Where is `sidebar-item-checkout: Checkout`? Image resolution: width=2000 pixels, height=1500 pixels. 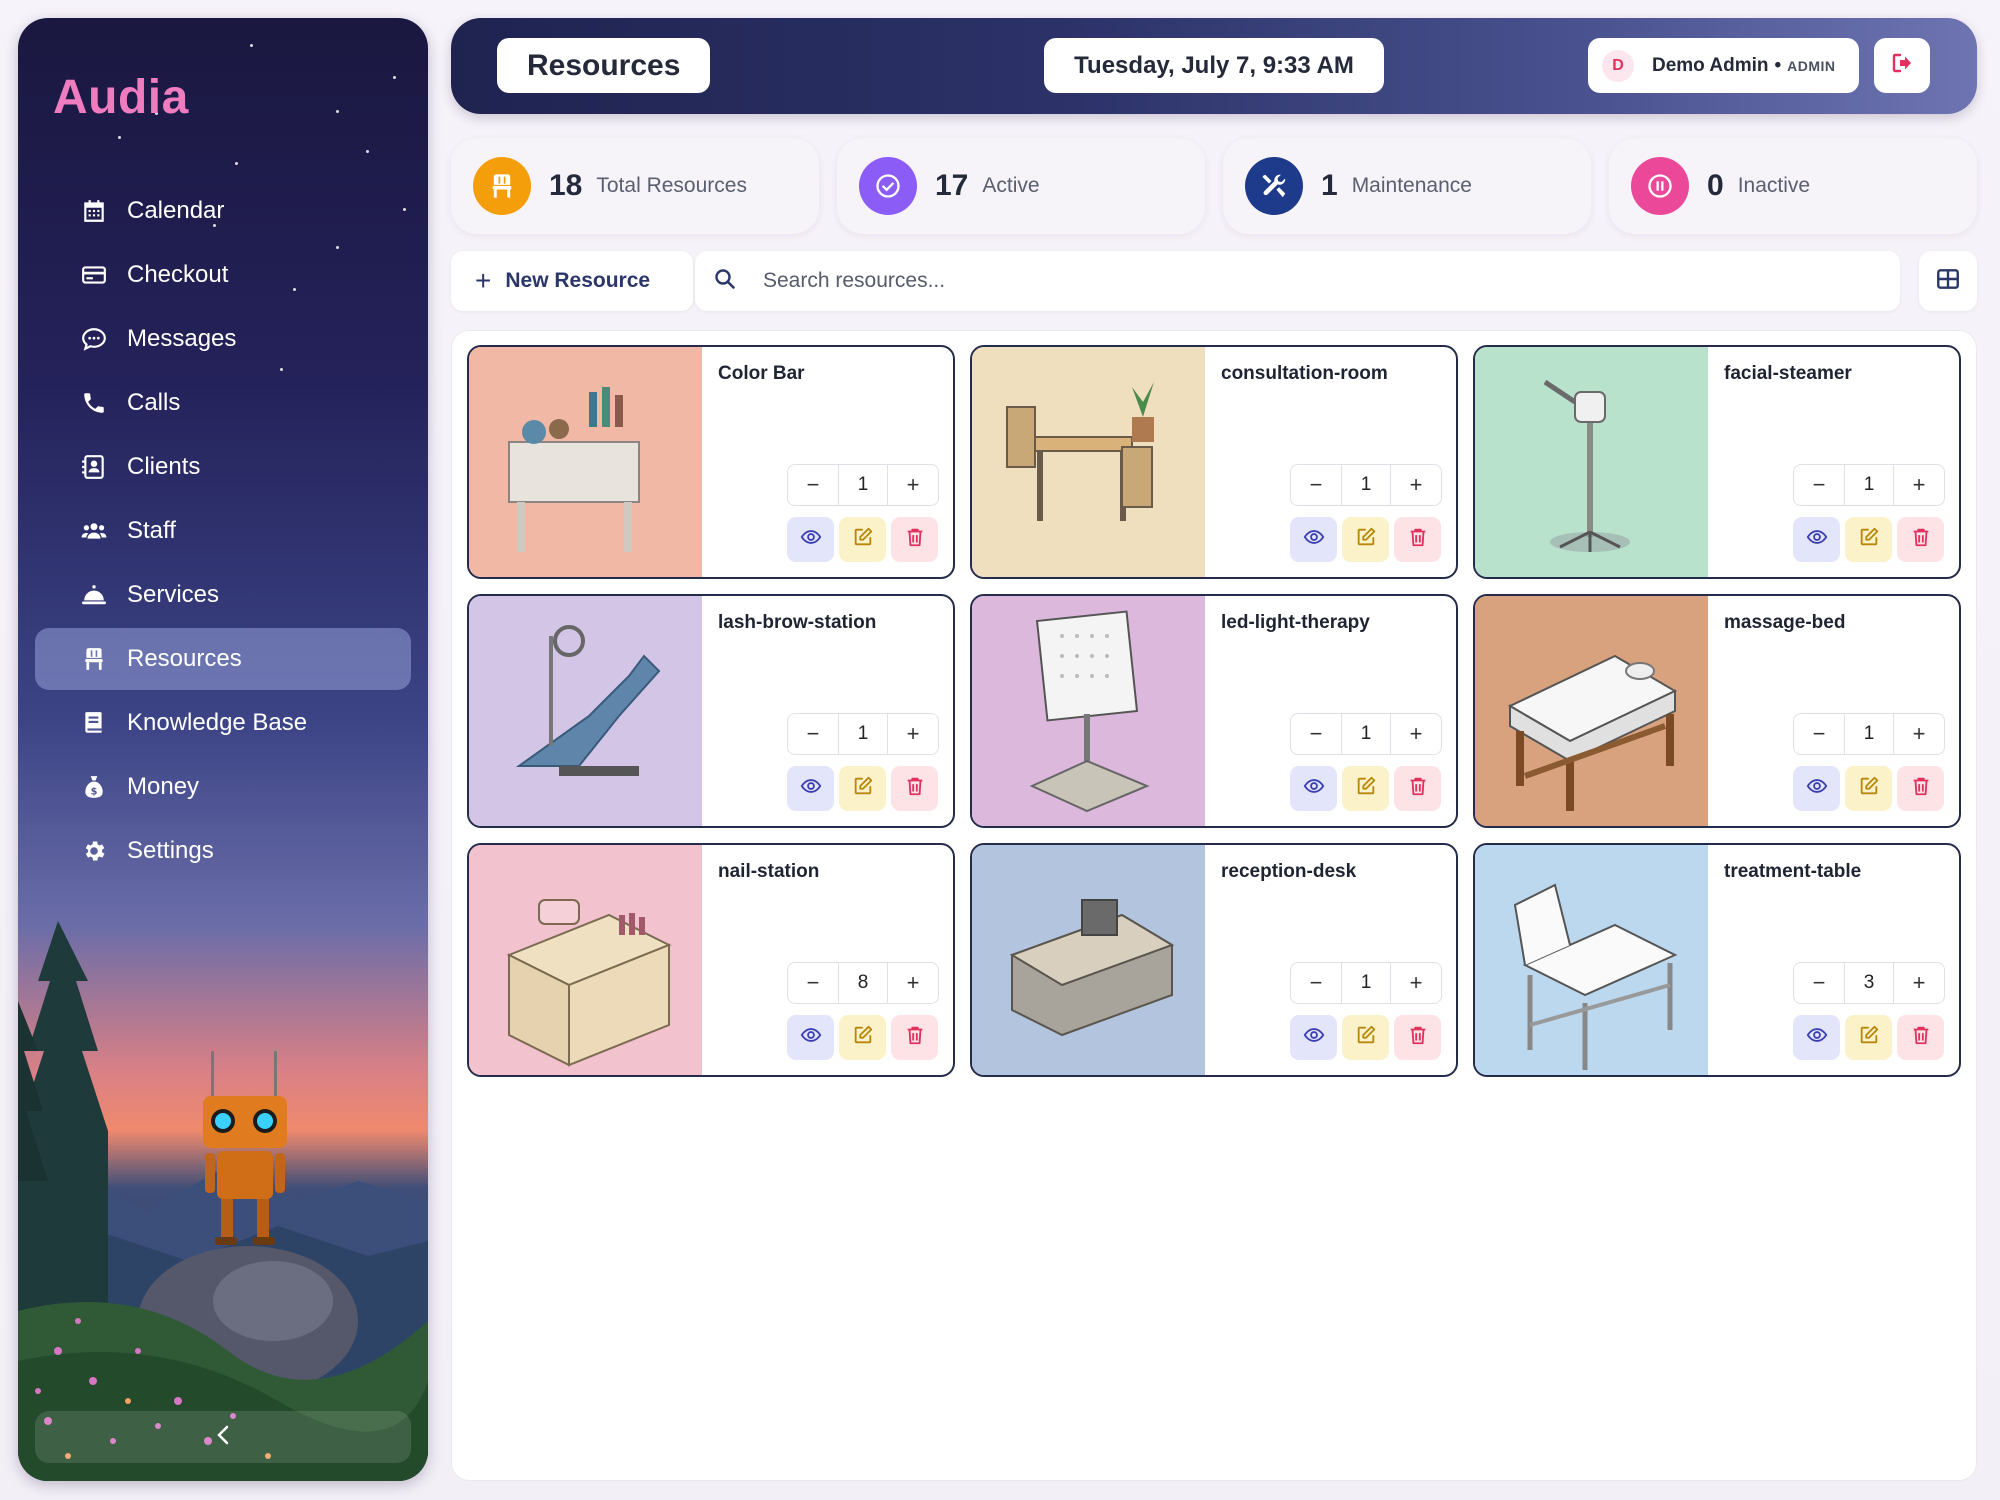
sidebar-item-checkout: Checkout is located at coordinates (223, 275).